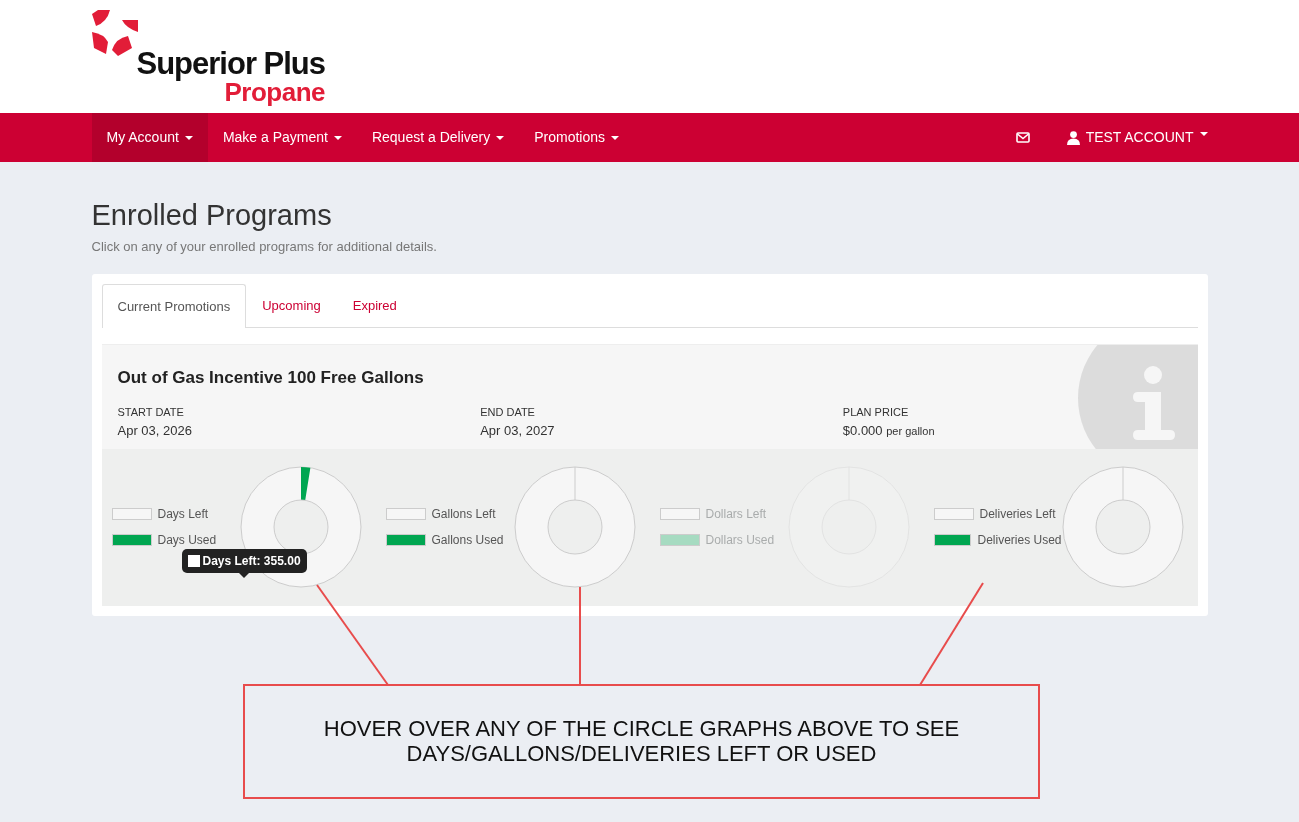 Image resolution: width=1299 pixels, height=822 pixels. I want to click on field-value: Apr 03, 2026, so click(155, 430).